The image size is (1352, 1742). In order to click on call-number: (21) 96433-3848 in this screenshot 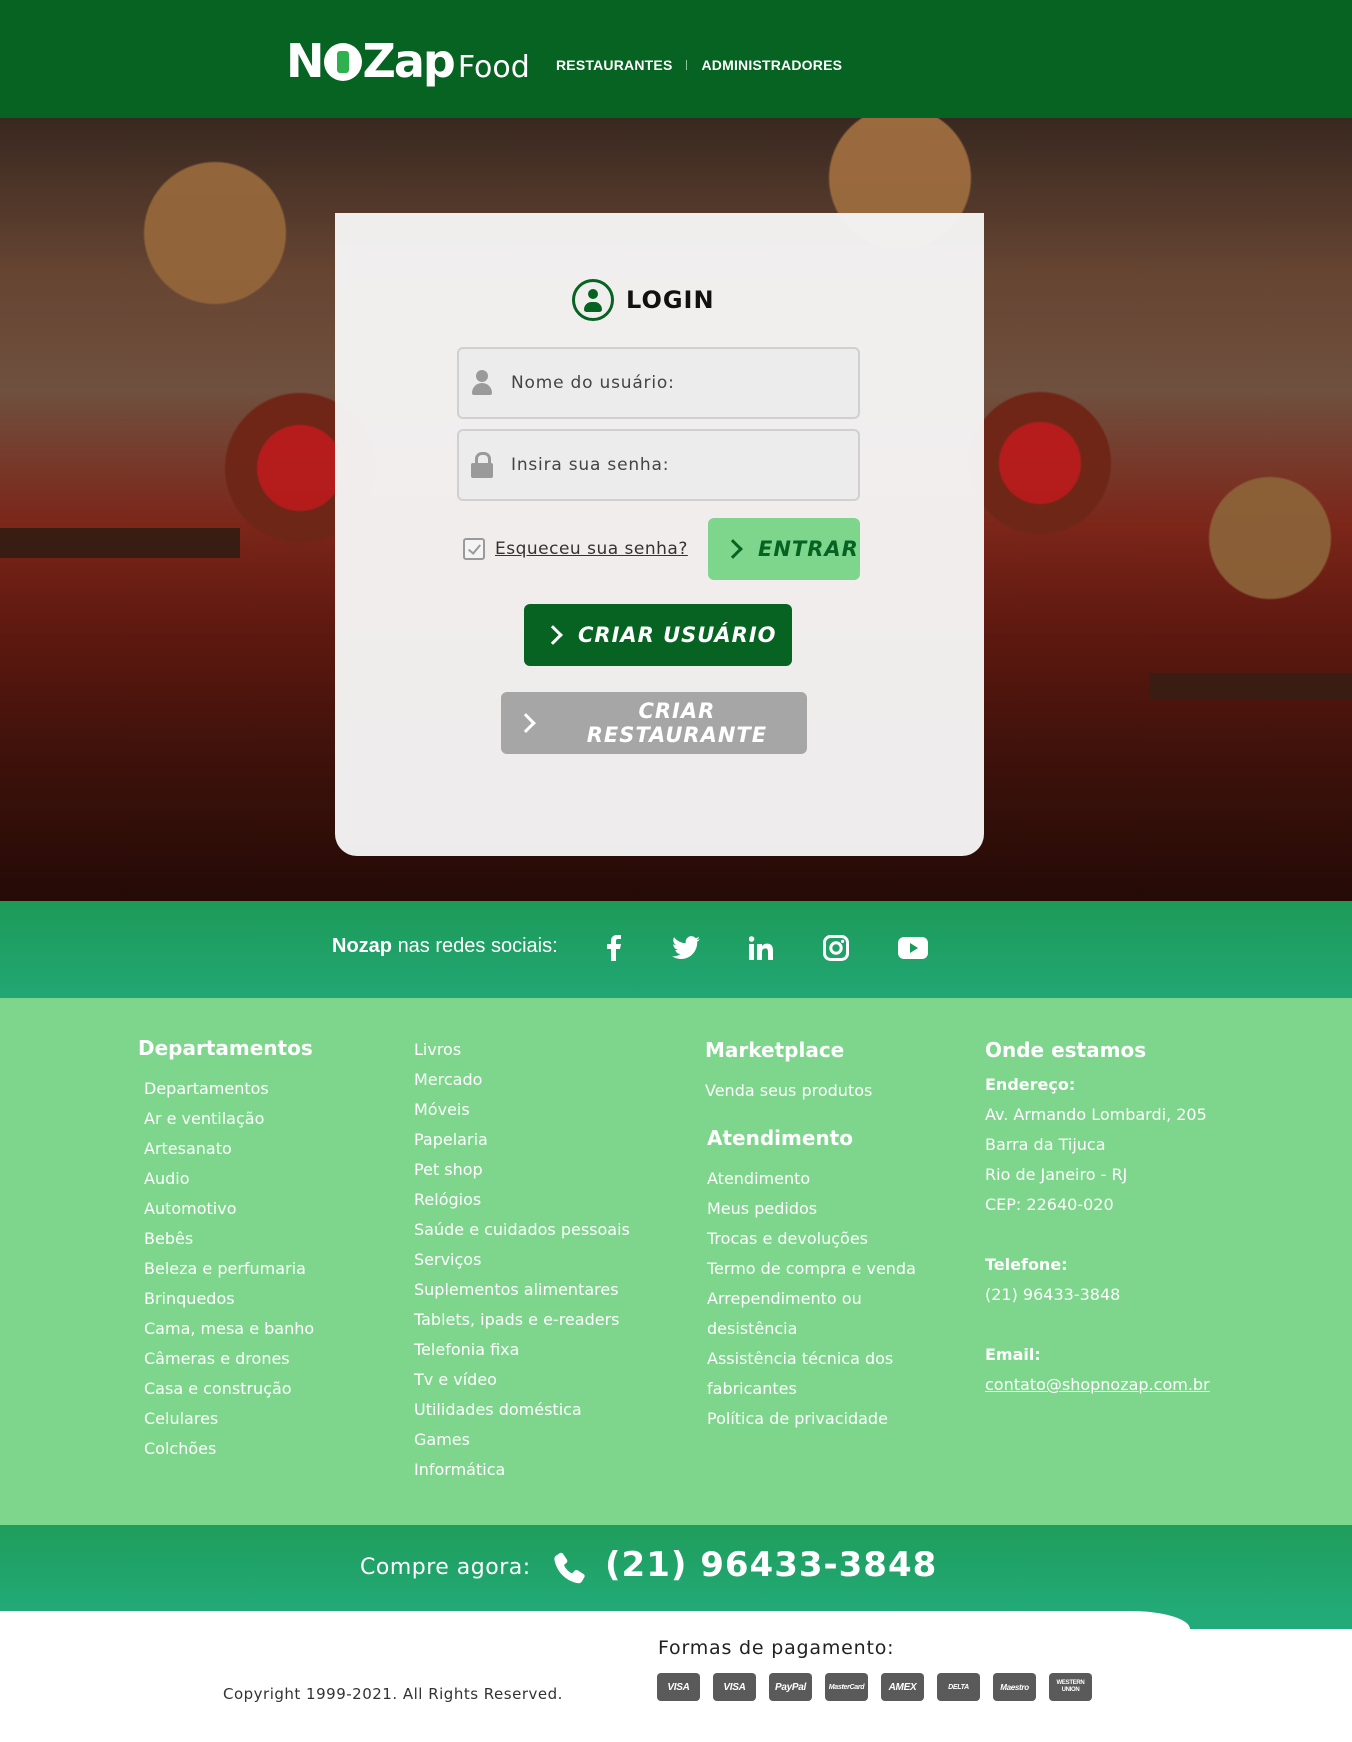, I will do `click(771, 1565)`.